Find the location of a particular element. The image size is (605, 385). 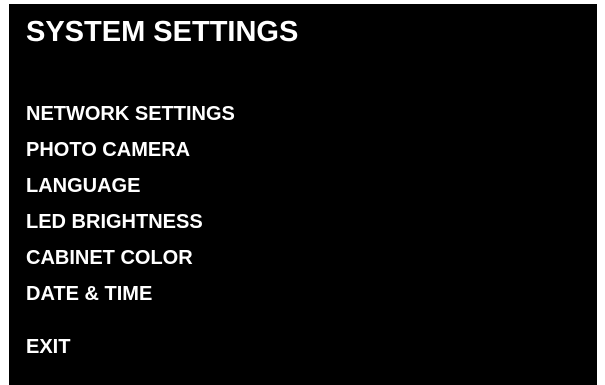

menu-item-led-brightness: LED BRIGHTNESS is located at coordinates (130, 222).